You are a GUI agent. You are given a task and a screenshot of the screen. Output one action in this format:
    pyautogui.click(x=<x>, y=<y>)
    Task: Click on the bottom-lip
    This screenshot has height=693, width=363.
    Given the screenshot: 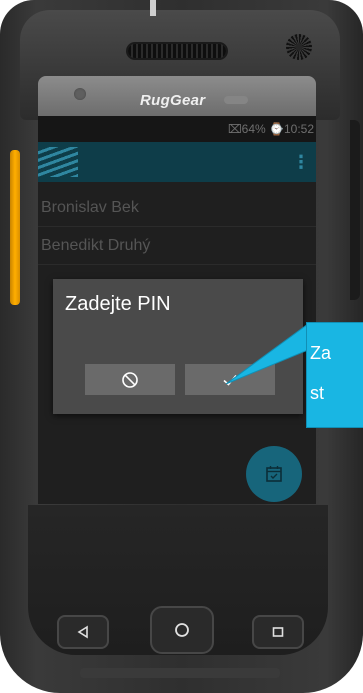 What is the action you would take?
    pyautogui.click(x=180, y=673)
    